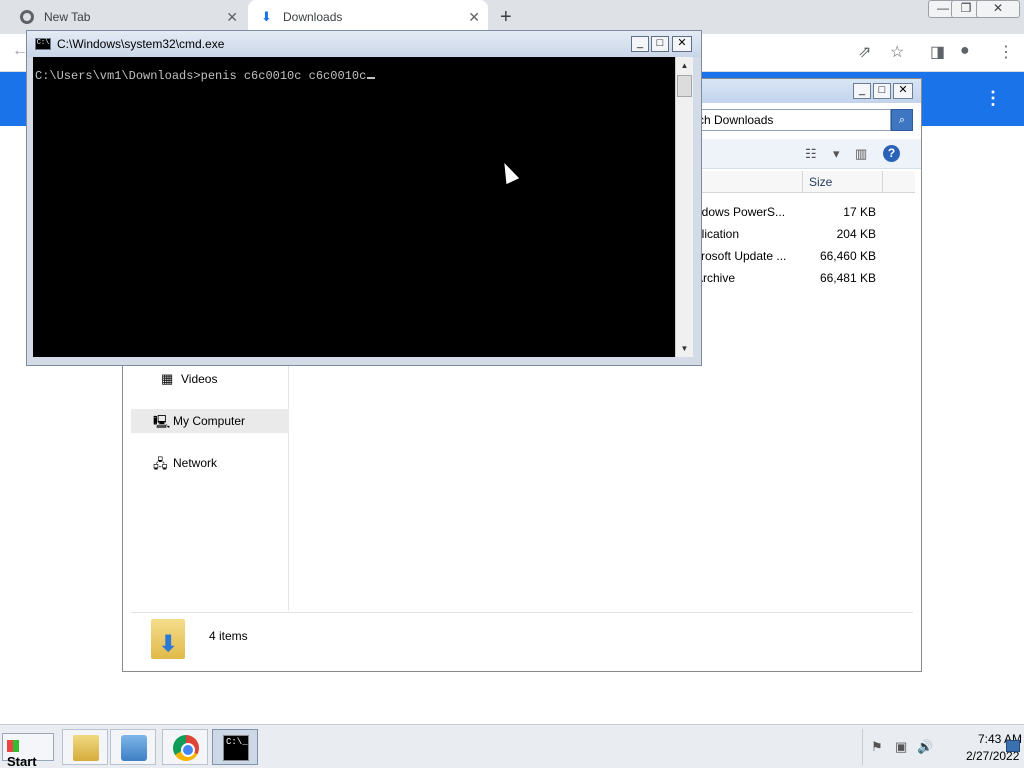 The width and height of the screenshot is (1024, 769). What do you see at coordinates (167, 378) in the screenshot?
I see `film-icon: ▦` at bounding box center [167, 378].